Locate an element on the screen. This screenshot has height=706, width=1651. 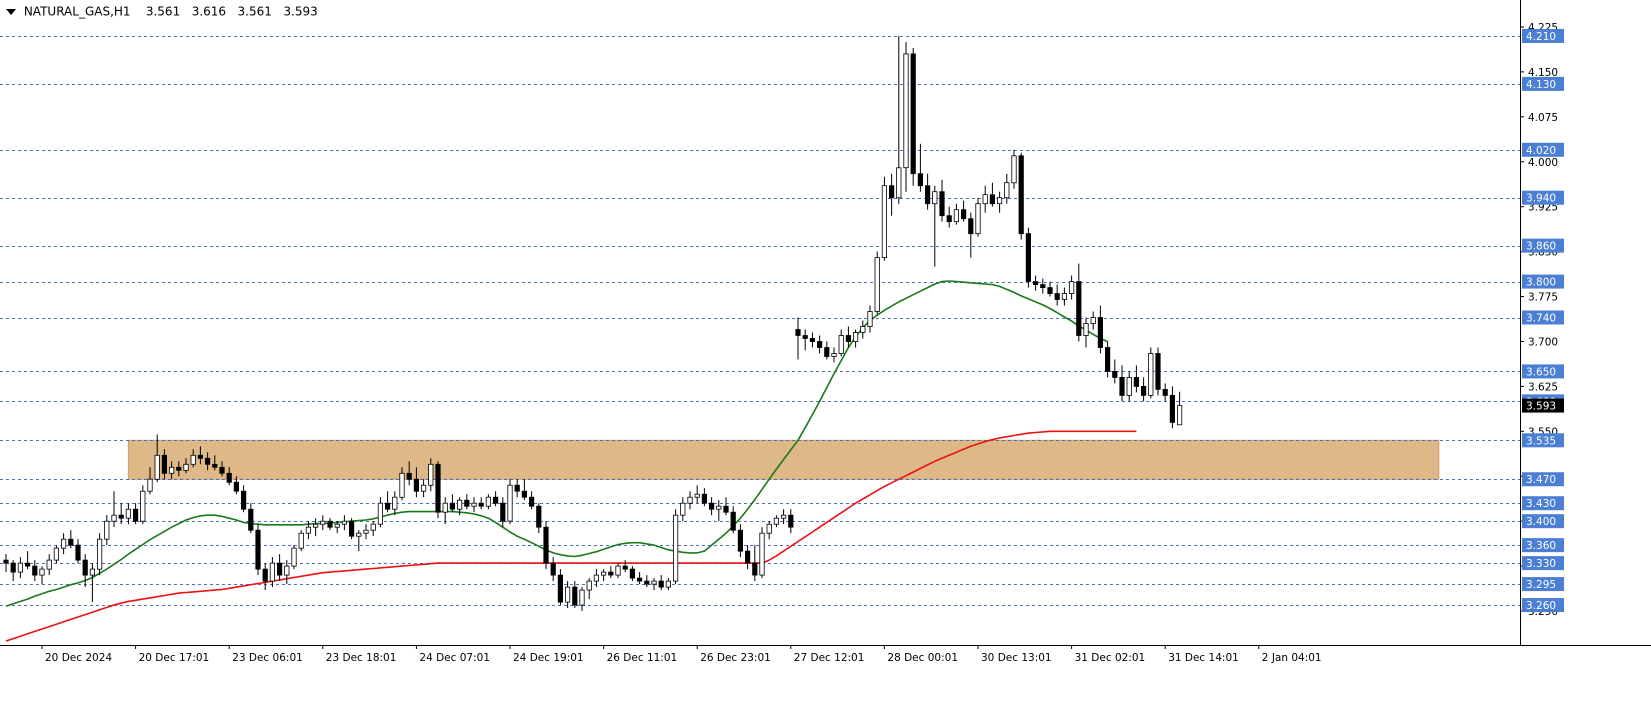
level-price-label: 3.470 is located at coordinates (1541, 480).